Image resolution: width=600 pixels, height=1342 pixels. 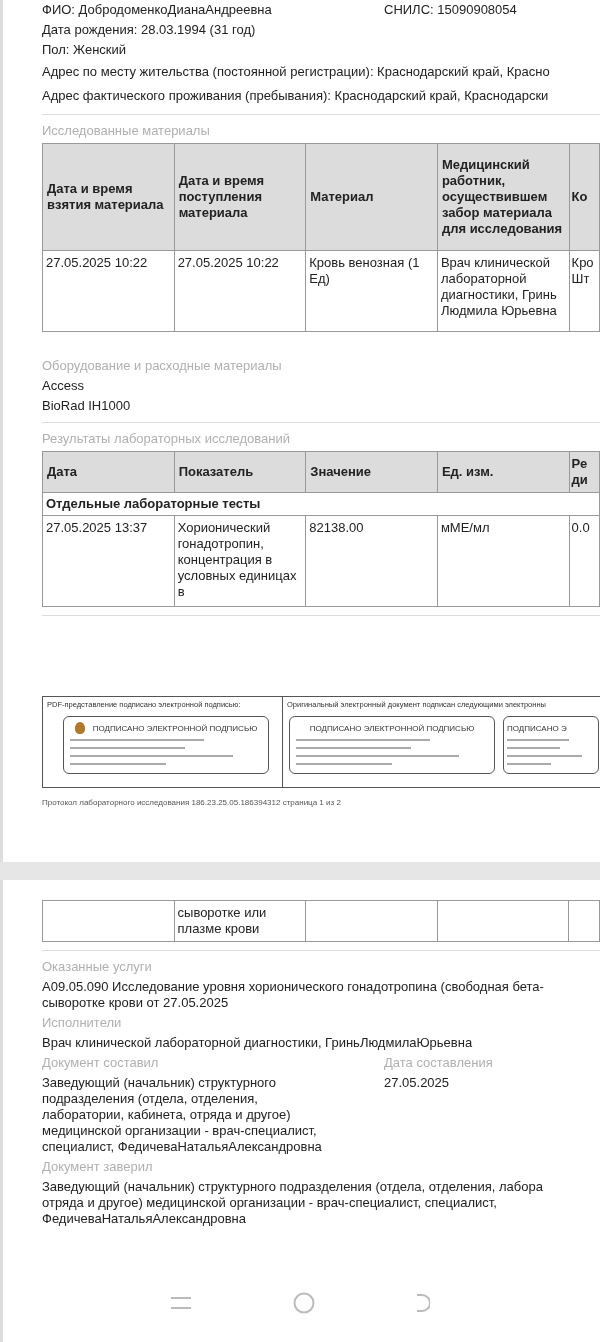 I want to click on actual-address: Адрес фактического проживания (пребывания): Краснодарский край, Краснодарски, so click(x=295, y=96).